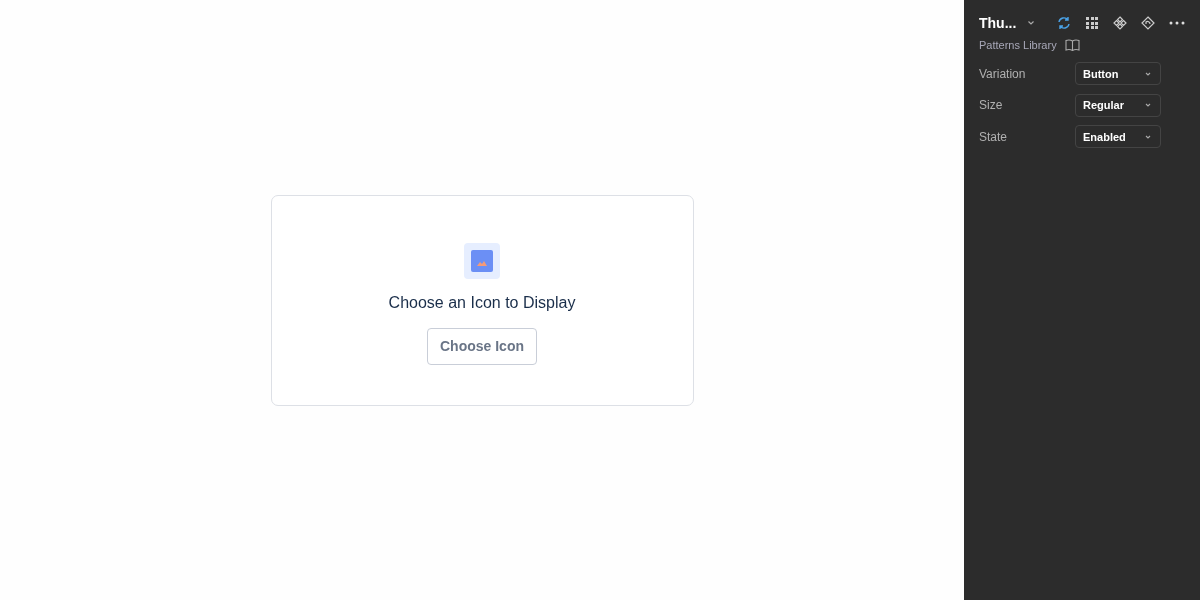  I want to click on library-link: Patterns Library, so click(1018, 45).